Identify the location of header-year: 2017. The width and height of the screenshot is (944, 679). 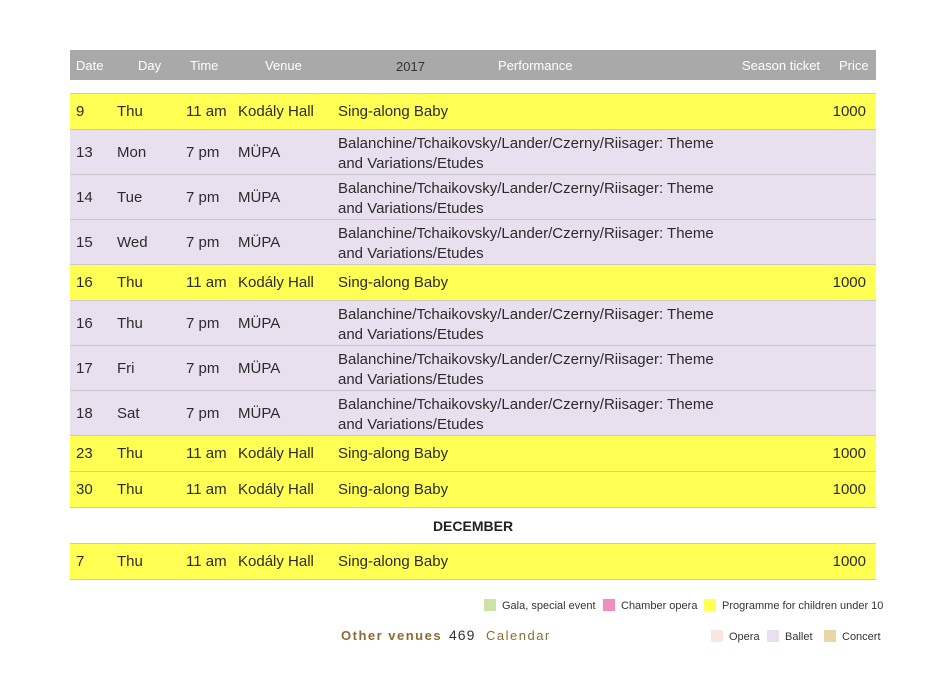
(410, 66).